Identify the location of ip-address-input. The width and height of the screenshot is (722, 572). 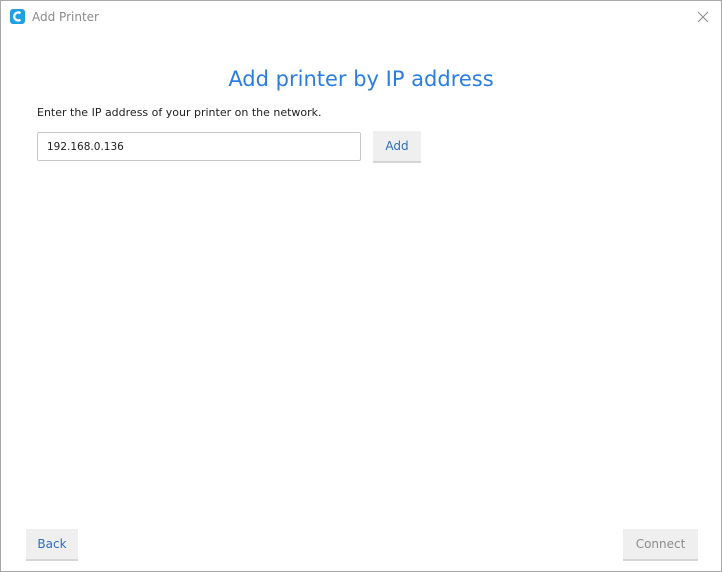
(199, 146).